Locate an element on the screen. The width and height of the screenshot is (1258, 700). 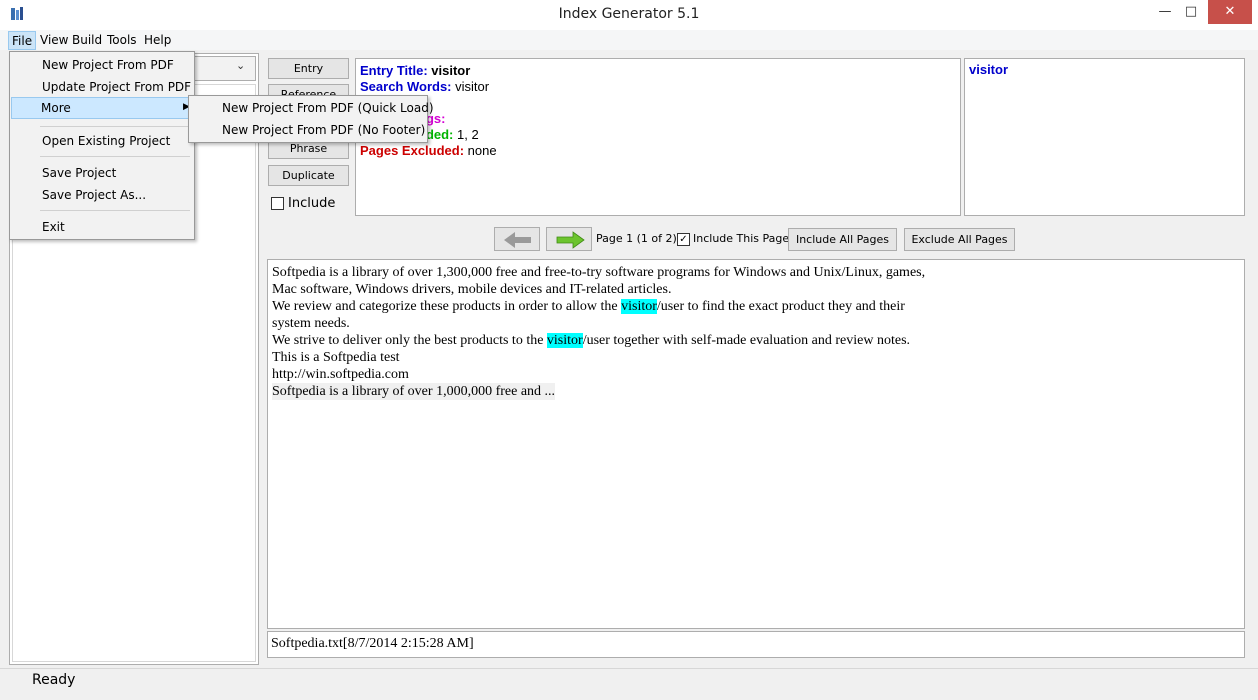
pages-included-value: 1, 2 is located at coordinates (468, 134).